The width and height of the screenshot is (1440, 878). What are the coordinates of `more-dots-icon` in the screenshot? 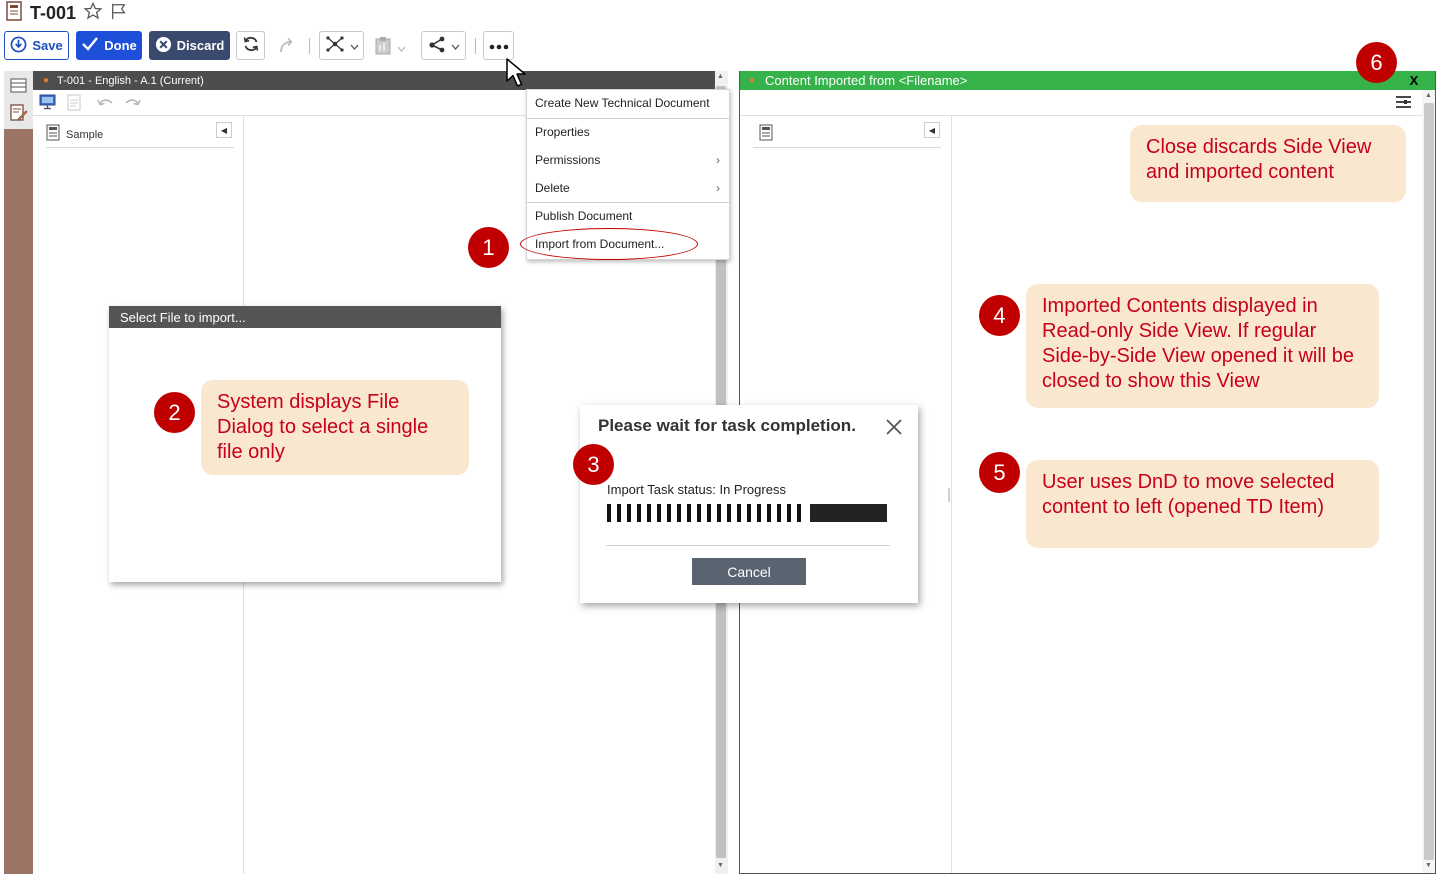 It's located at (499, 45).